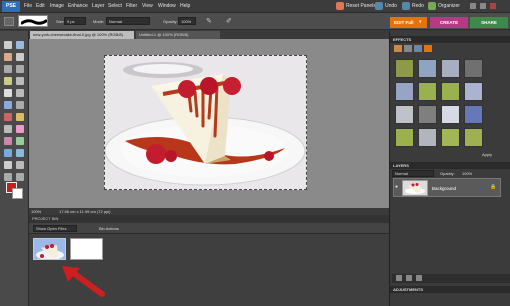 This screenshot has width=510, height=306. Describe the element at coordinates (20, 93) in the screenshot. I see `crop-tool-icon` at that location.